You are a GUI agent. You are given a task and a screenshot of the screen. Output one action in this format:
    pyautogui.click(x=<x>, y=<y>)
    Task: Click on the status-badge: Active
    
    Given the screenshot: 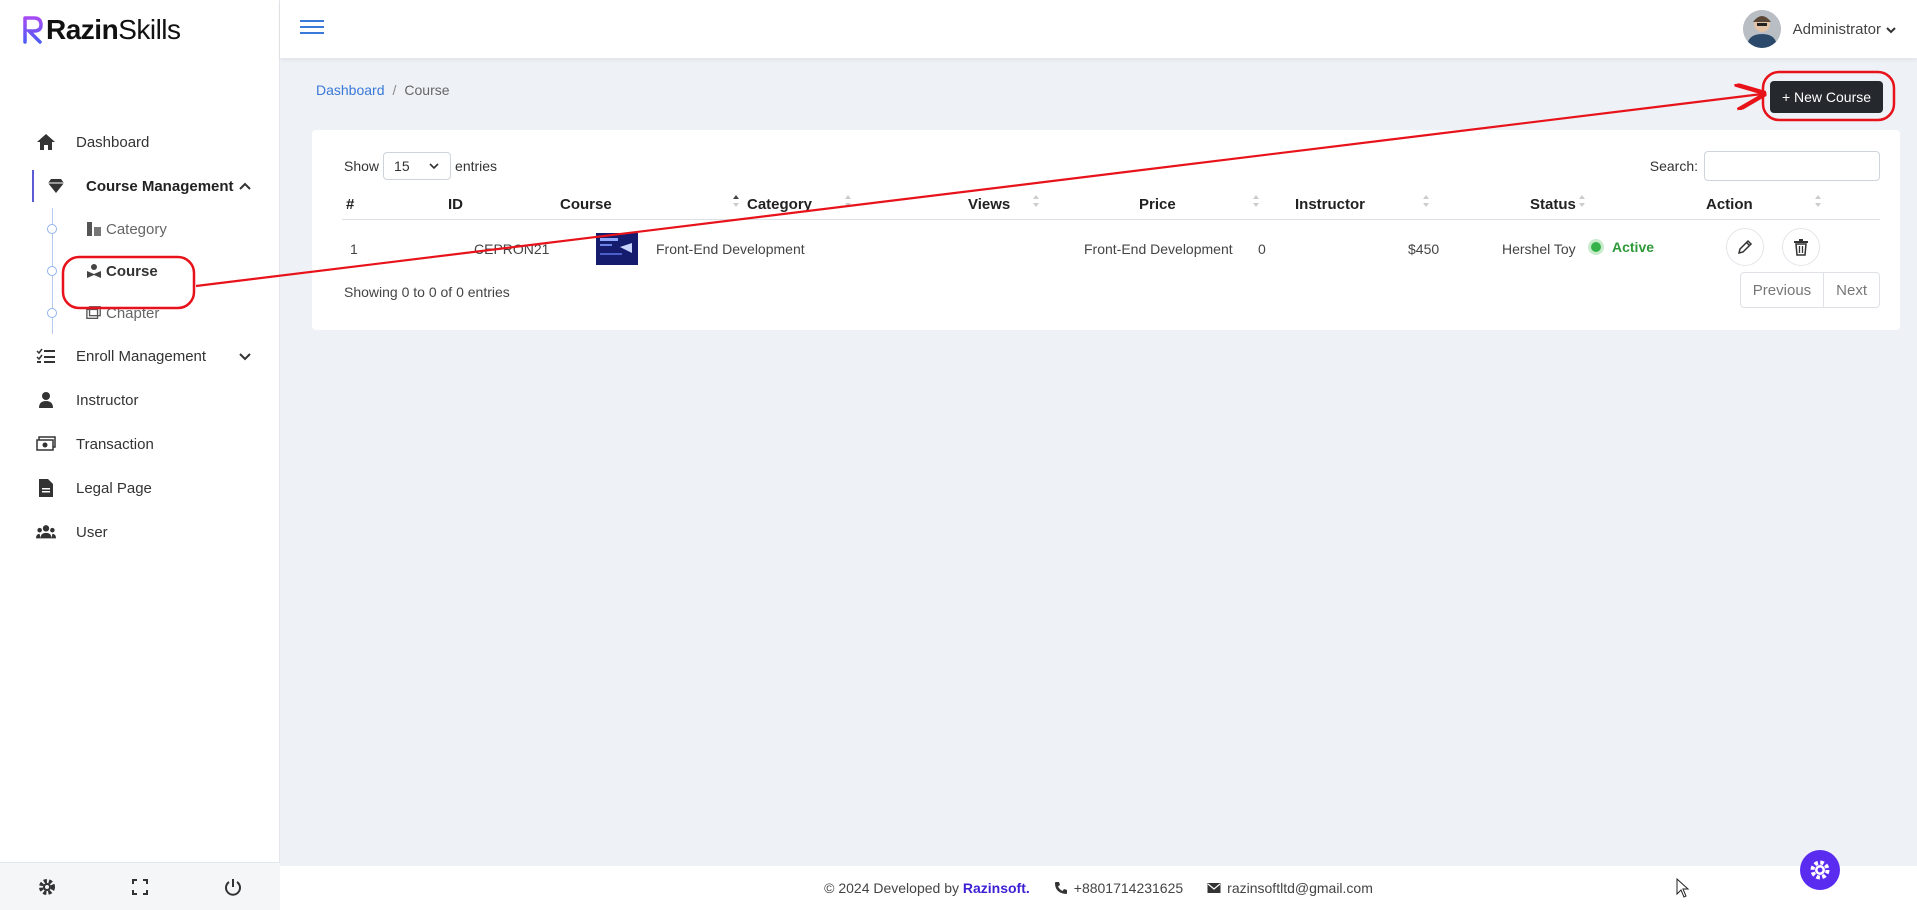 What is the action you would take?
    pyautogui.click(x=1621, y=247)
    